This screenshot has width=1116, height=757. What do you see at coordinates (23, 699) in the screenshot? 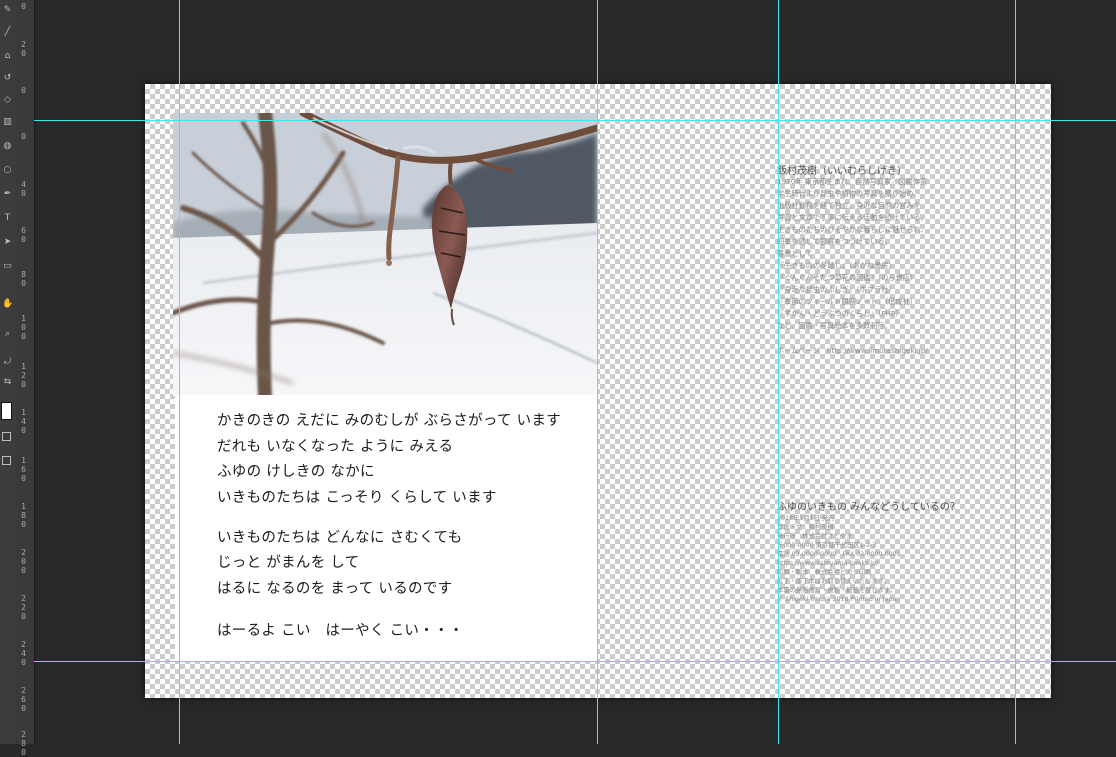
I see `ruler-label: 260` at bounding box center [23, 699].